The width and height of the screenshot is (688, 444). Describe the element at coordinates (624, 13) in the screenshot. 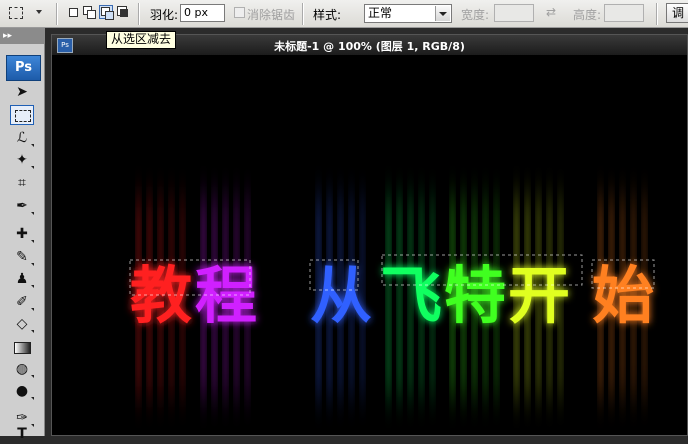

I see `height-input` at that location.